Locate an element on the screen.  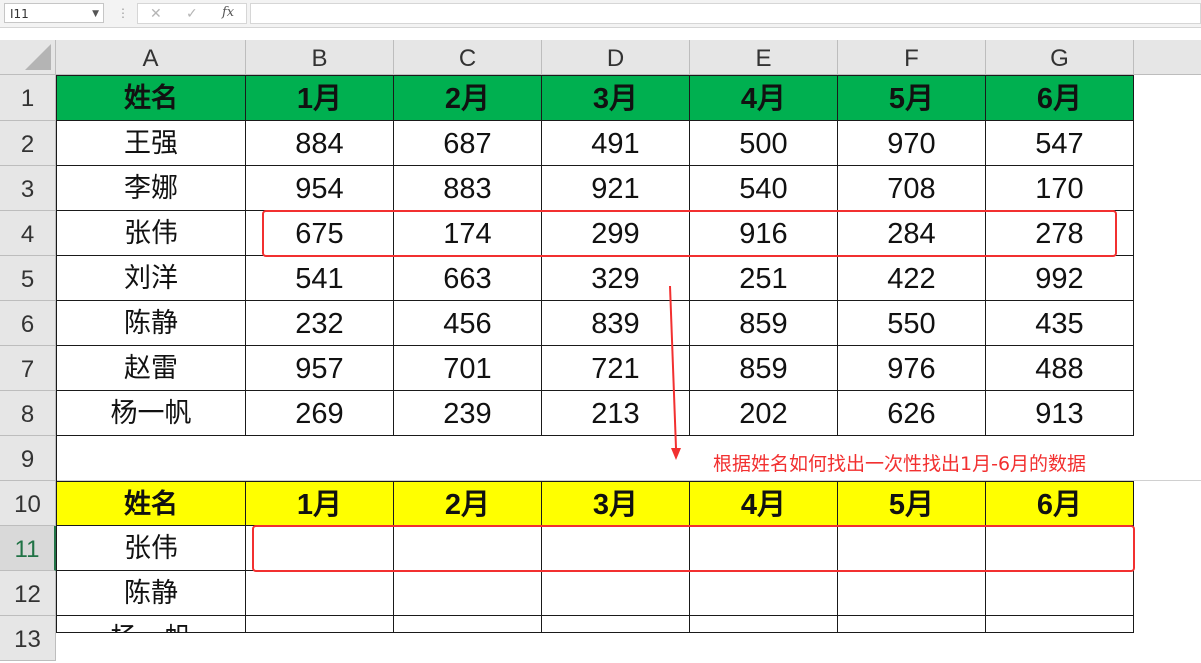
column-header-b: B is located at coordinates (320, 57).